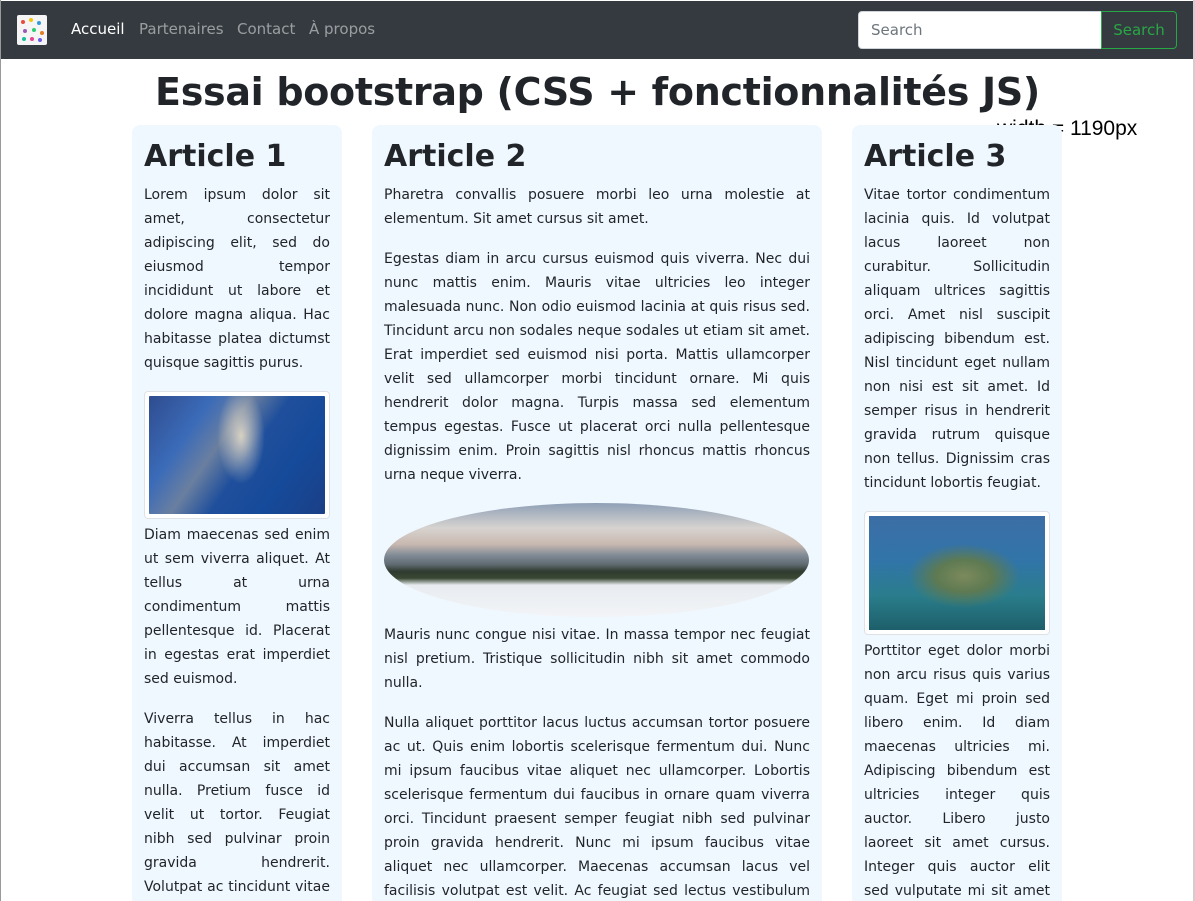  I want to click on article-image-panorama, so click(596, 560).